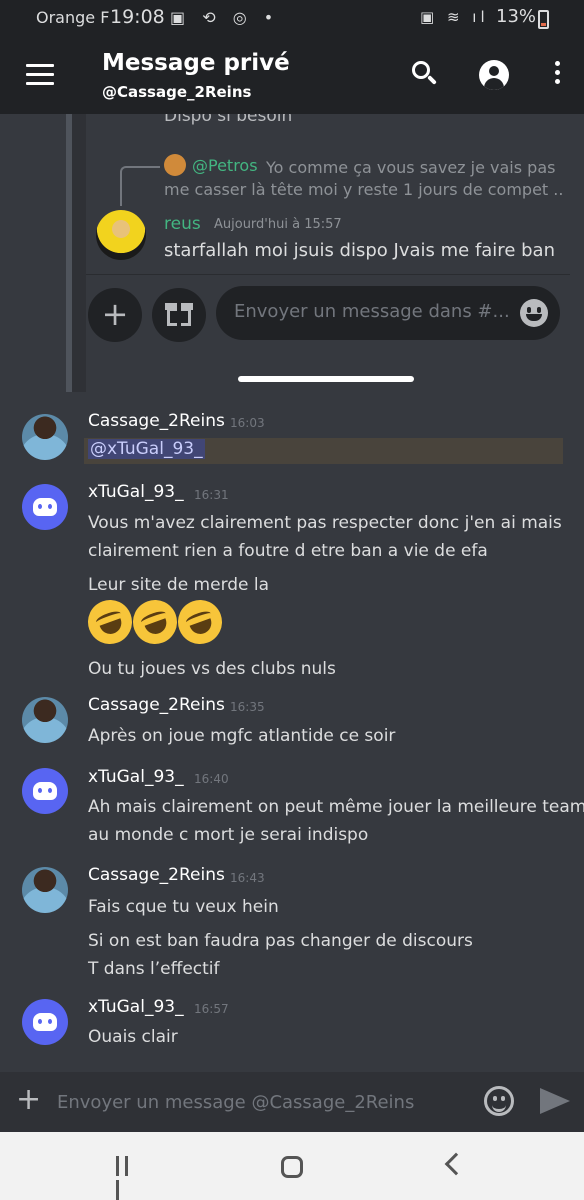  What do you see at coordinates (235, 1102) in the screenshot?
I see `message-input: Envoyer un message @Cassage_2Reins` at bounding box center [235, 1102].